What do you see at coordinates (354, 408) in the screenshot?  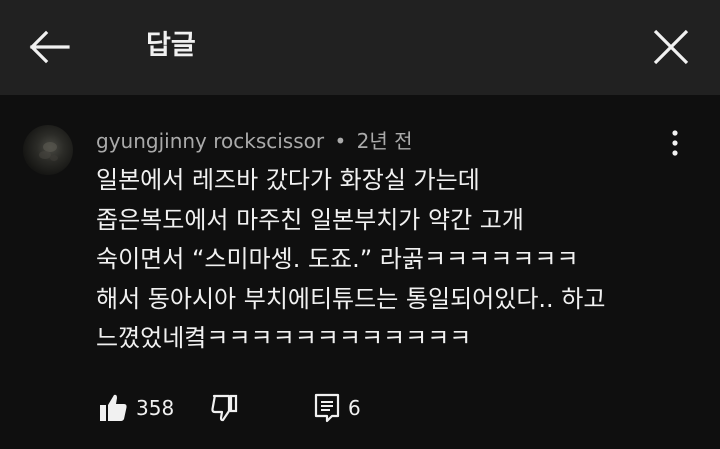 I see `reply-count: 6` at bounding box center [354, 408].